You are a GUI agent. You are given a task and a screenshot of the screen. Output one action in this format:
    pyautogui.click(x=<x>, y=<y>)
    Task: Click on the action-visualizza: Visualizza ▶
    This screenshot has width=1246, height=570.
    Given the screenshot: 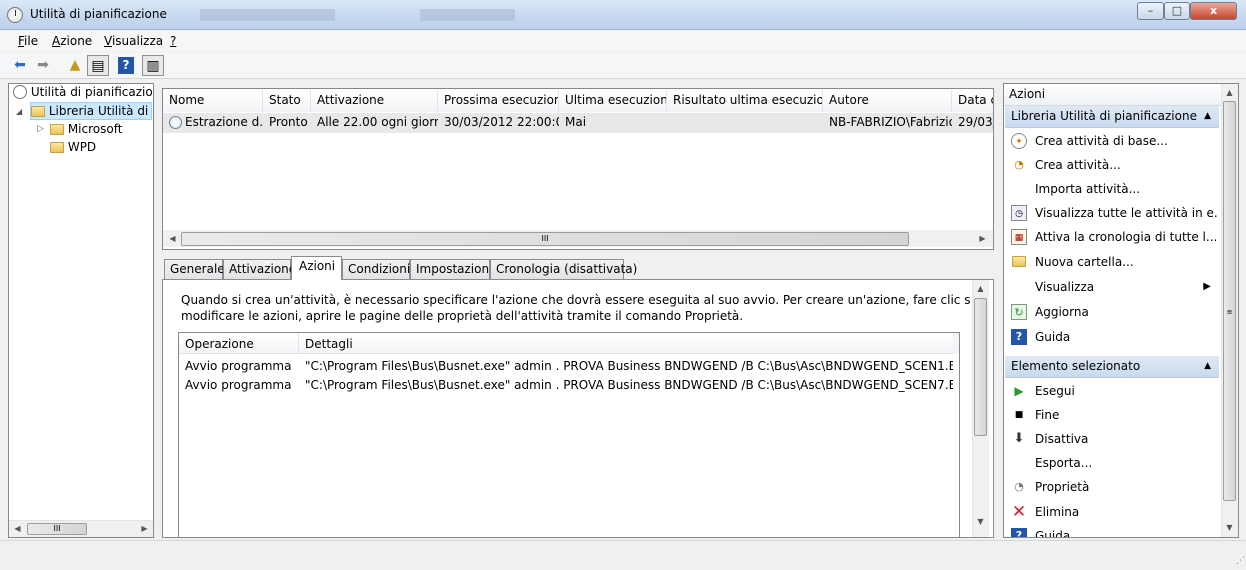 What is the action you would take?
    pyautogui.click(x=1112, y=287)
    